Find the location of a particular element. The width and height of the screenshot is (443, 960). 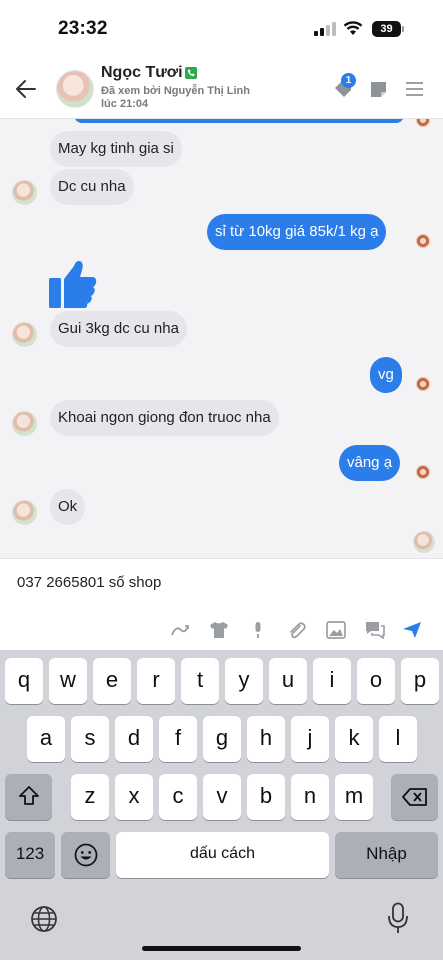

seen-by-text: Đã xem bởi Nguyễn Thị Linh is located at coordinates (175, 91).